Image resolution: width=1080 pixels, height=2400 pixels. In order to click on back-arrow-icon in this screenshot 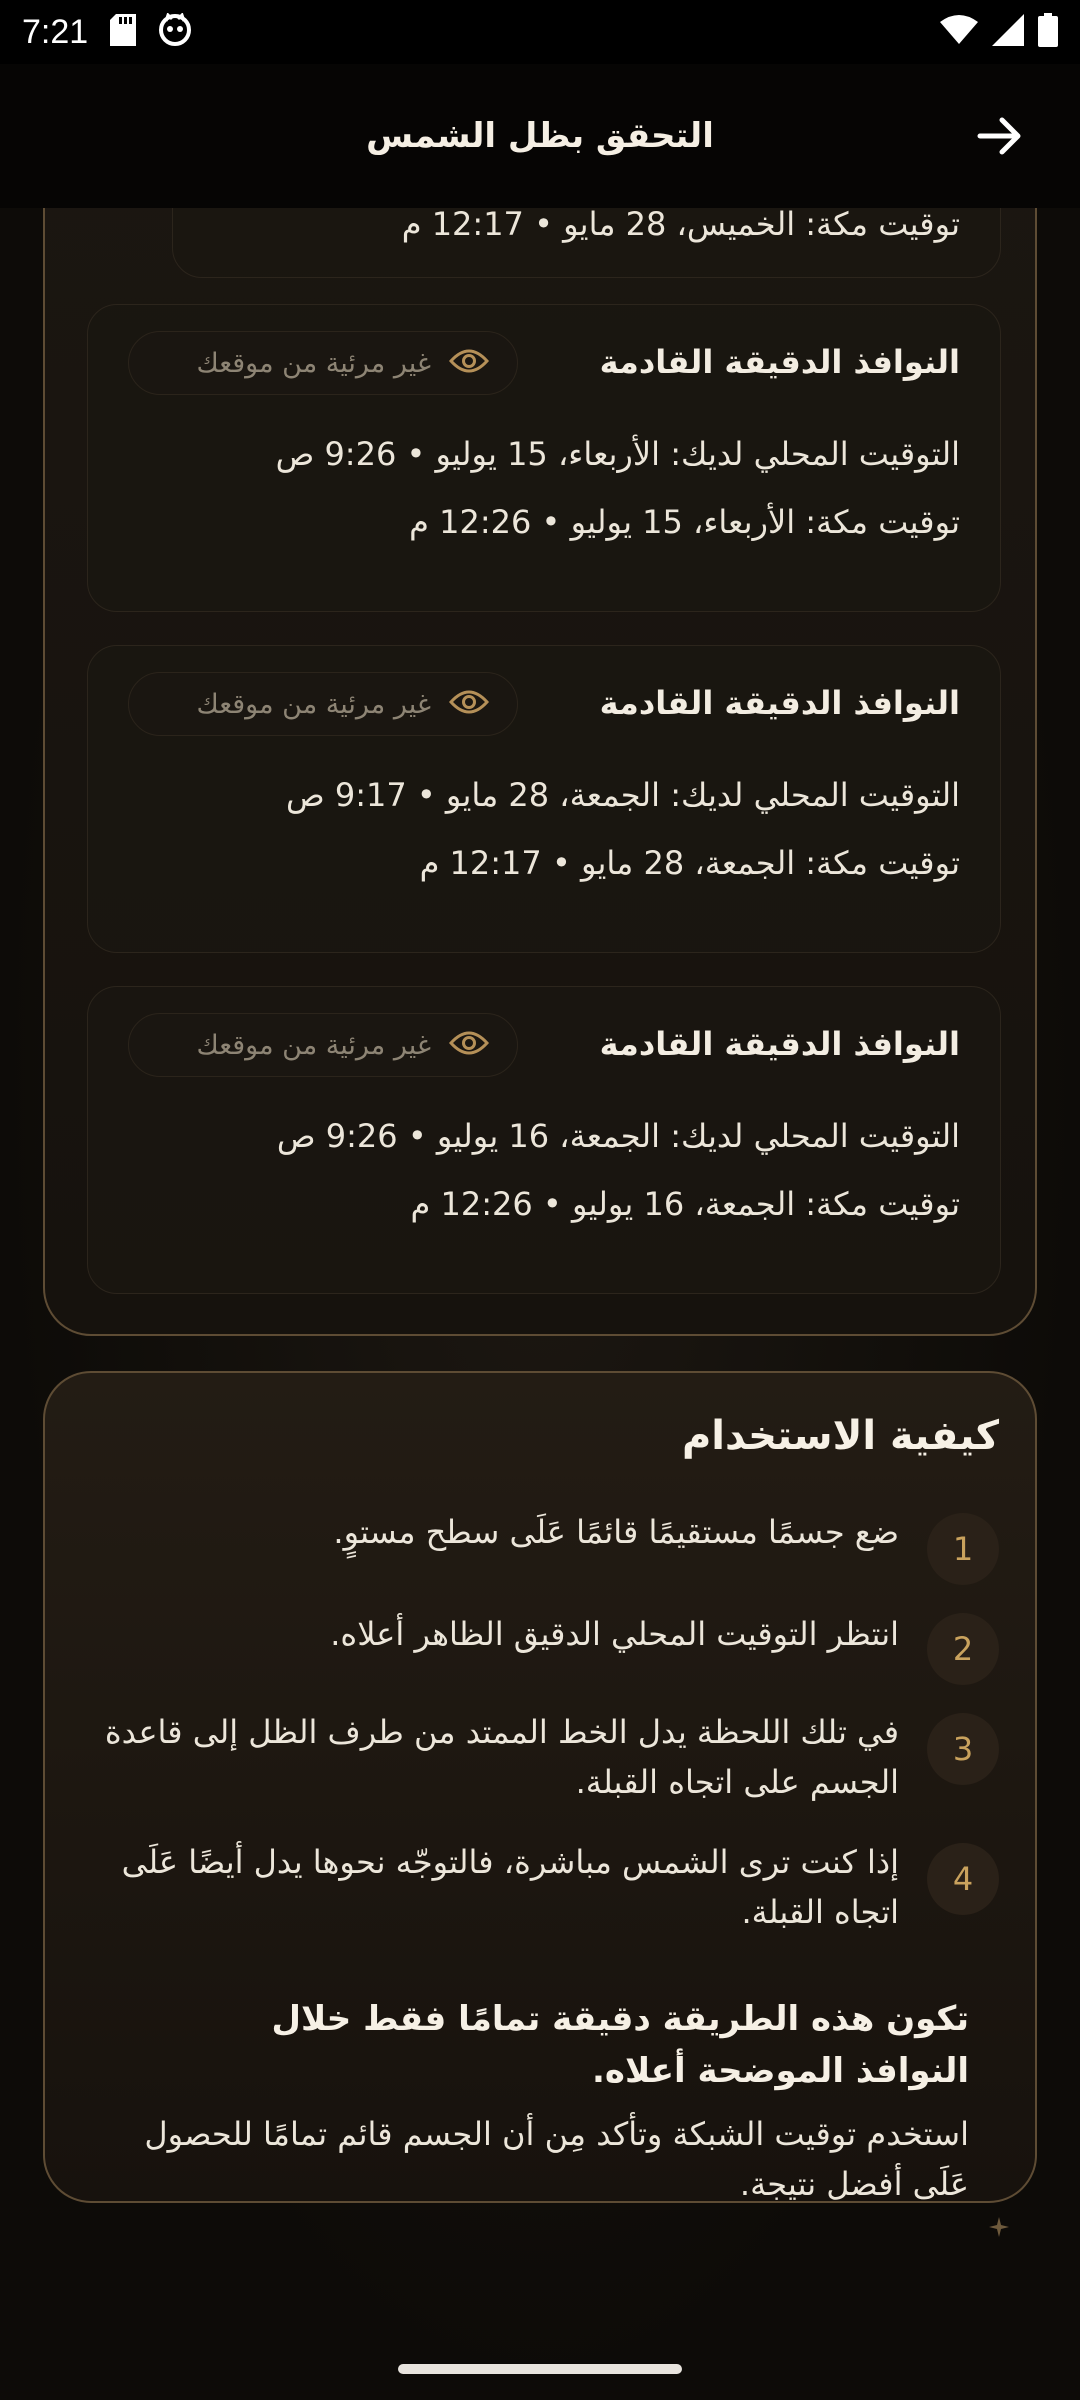, I will do `click(1000, 136)`.